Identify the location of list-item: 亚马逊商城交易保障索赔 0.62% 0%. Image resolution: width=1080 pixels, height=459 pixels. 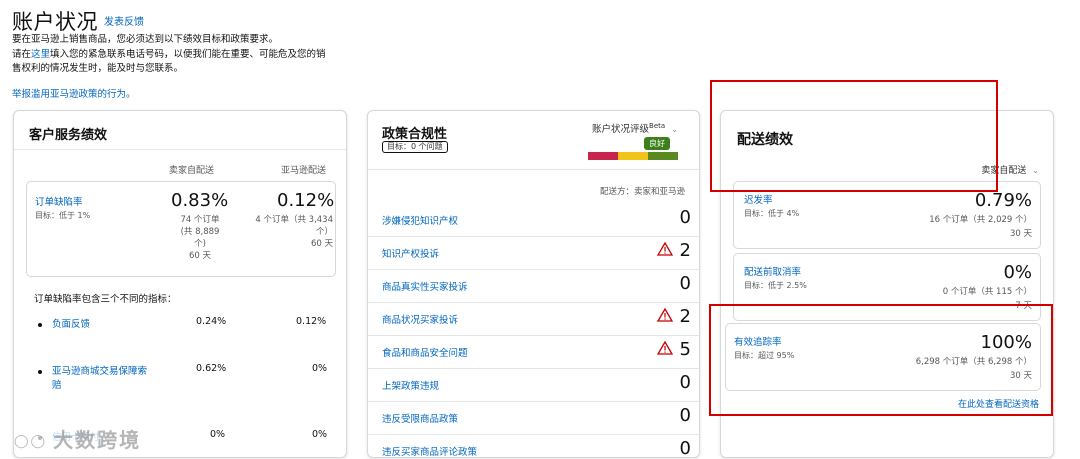
(183, 377).